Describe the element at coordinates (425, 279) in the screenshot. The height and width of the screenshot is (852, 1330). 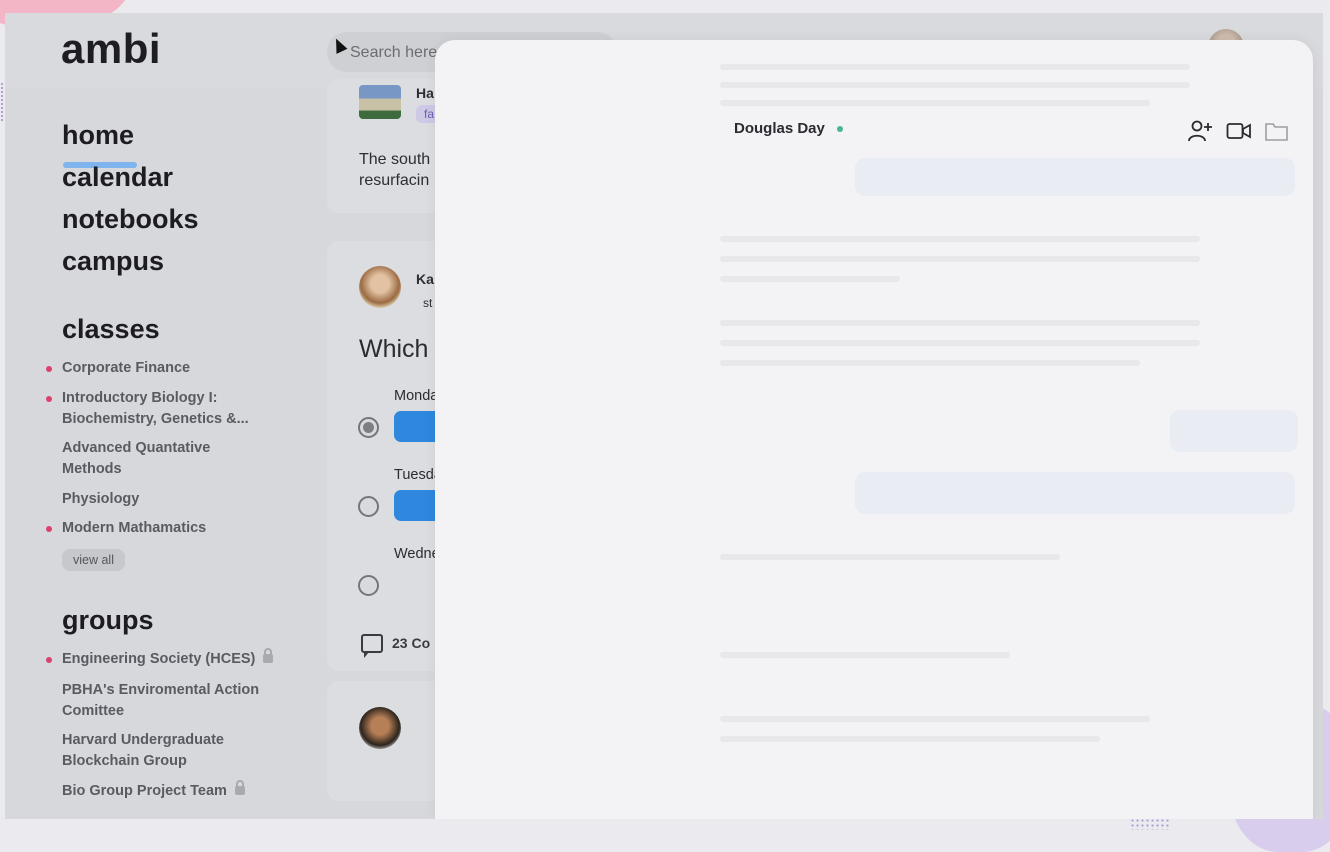
I see `post-author: Ka` at that location.